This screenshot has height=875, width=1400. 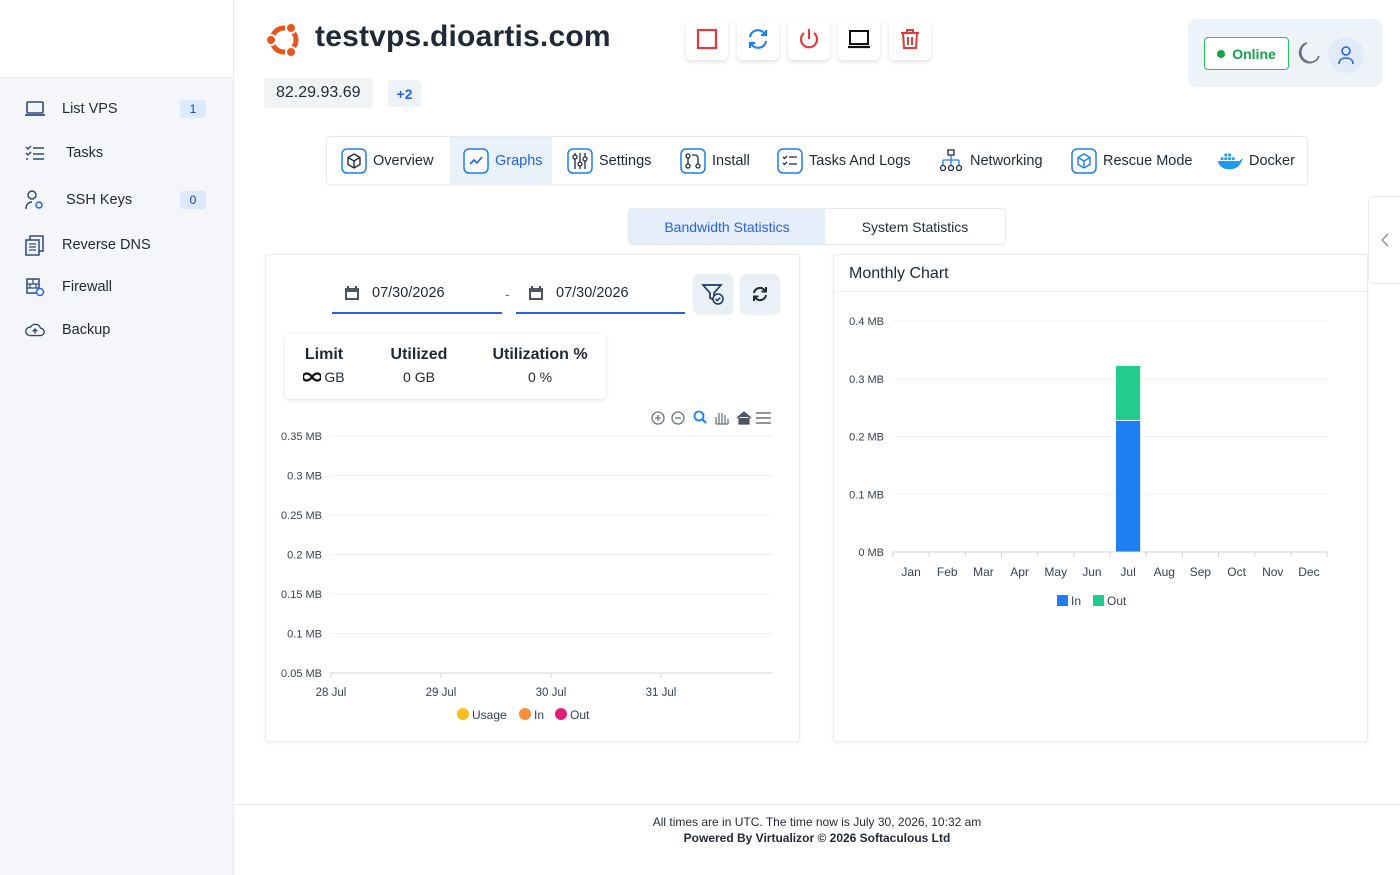 I want to click on graph-icon, so click(x=476, y=160).